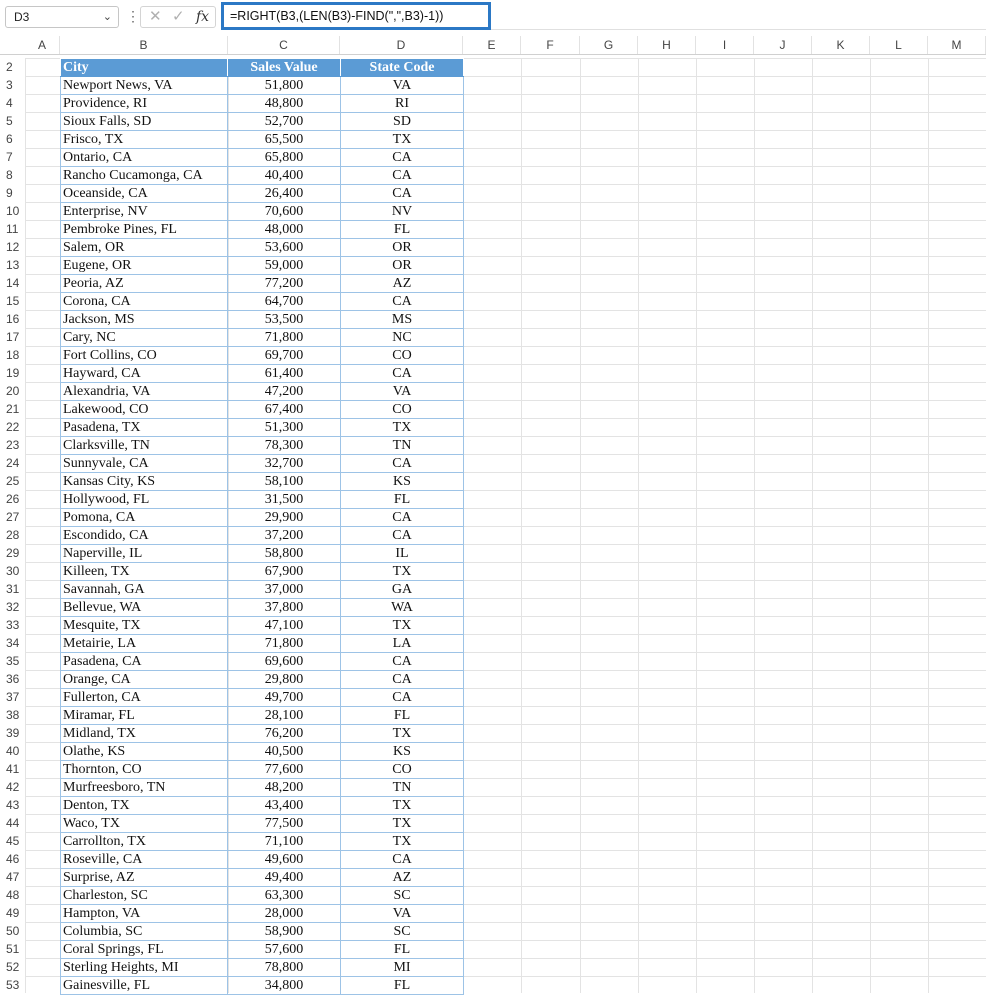  I want to click on row-header: 36, so click(12, 679).